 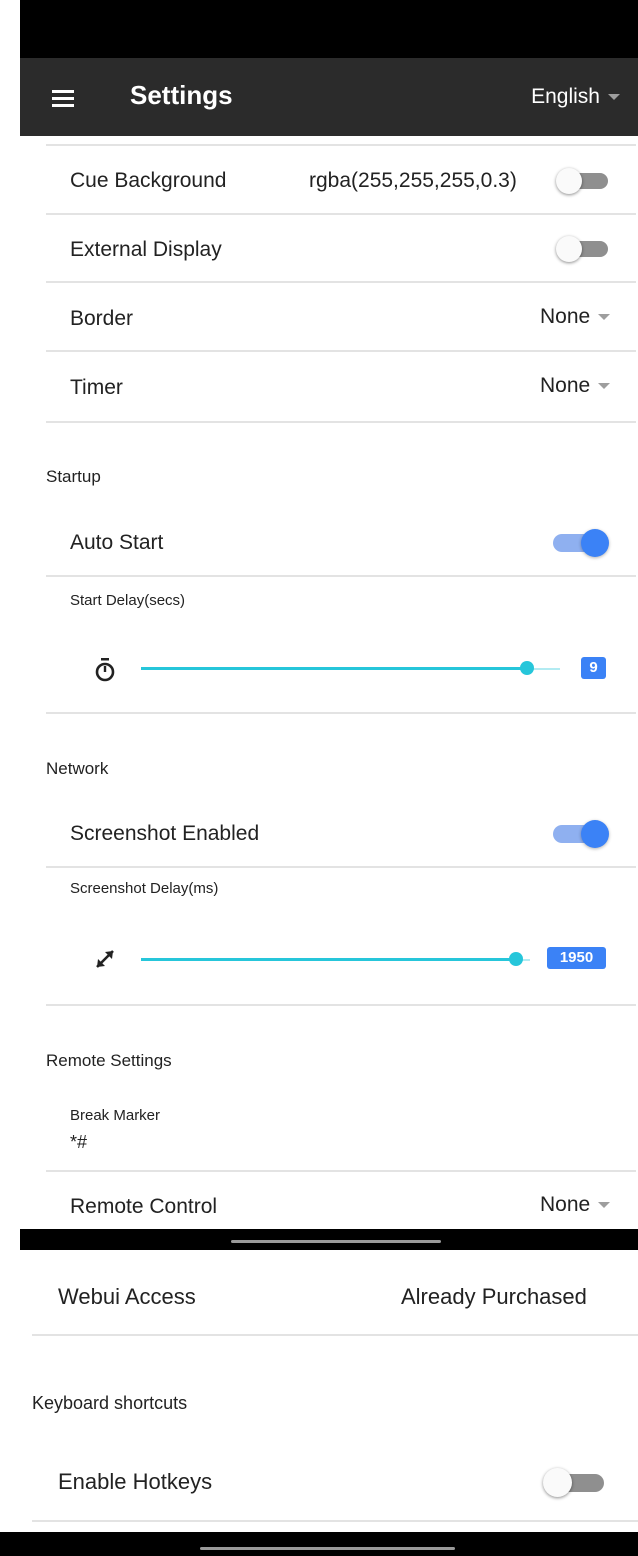 I want to click on stopwatch-icon, so click(x=105, y=670).